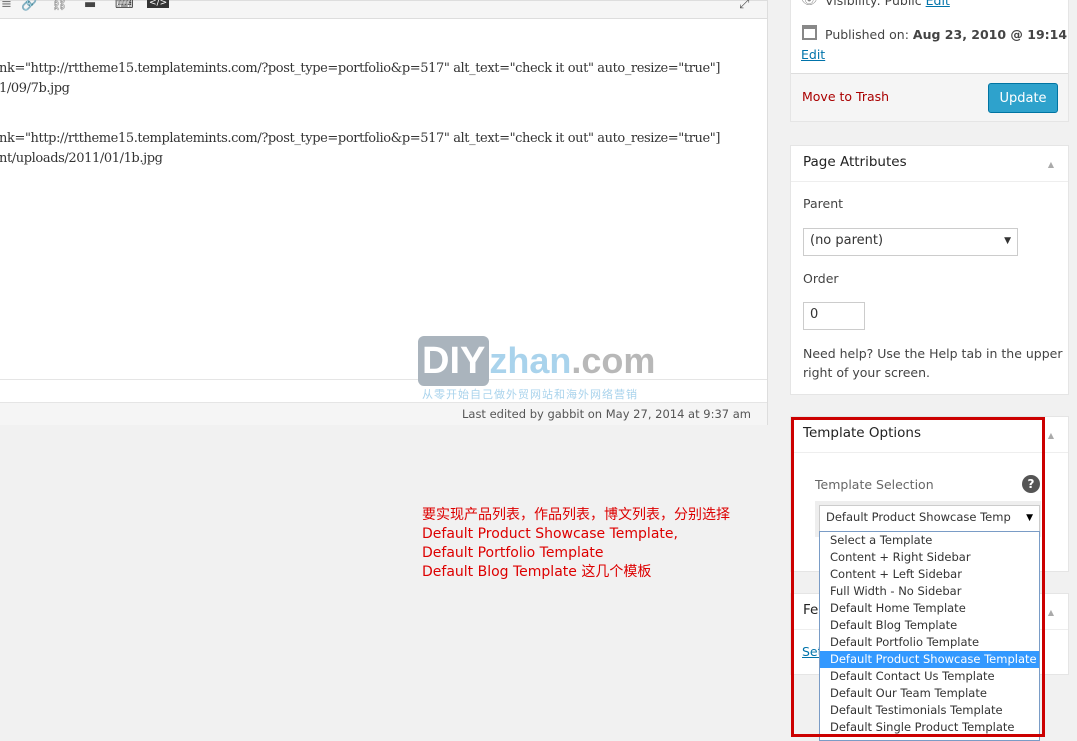 This screenshot has width=1077, height=741. What do you see at coordinates (929, 164) in the screenshot?
I see `page-attributes-title: Page Attributes` at bounding box center [929, 164].